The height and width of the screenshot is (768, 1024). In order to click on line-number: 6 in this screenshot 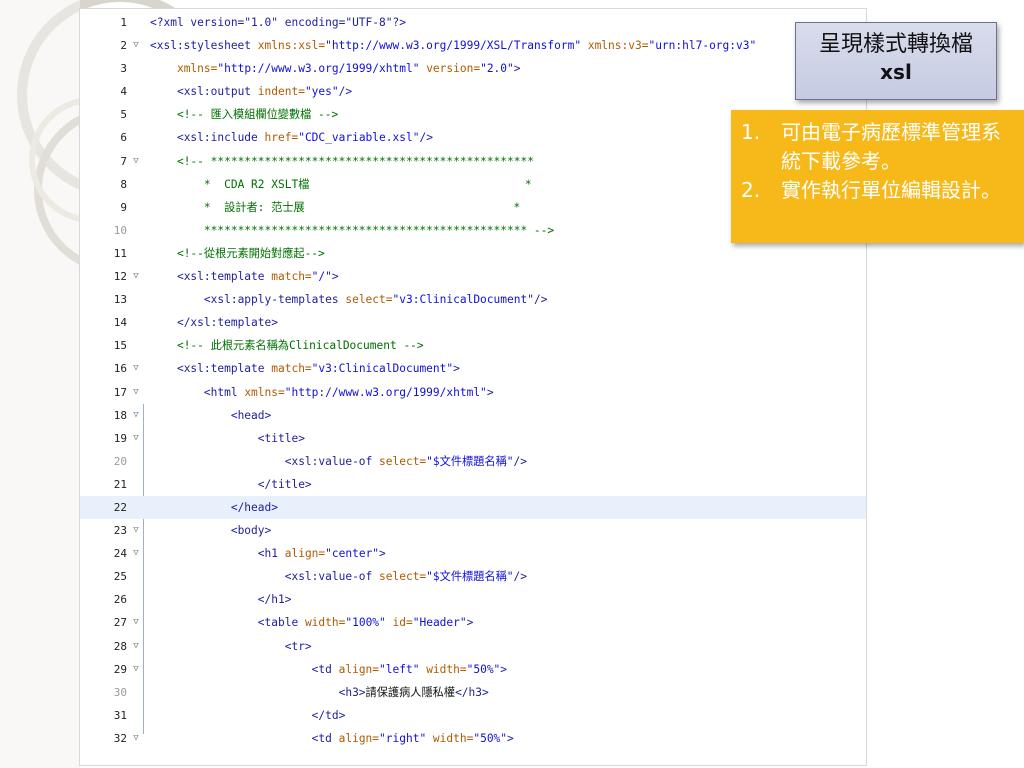, I will do `click(123, 138)`.